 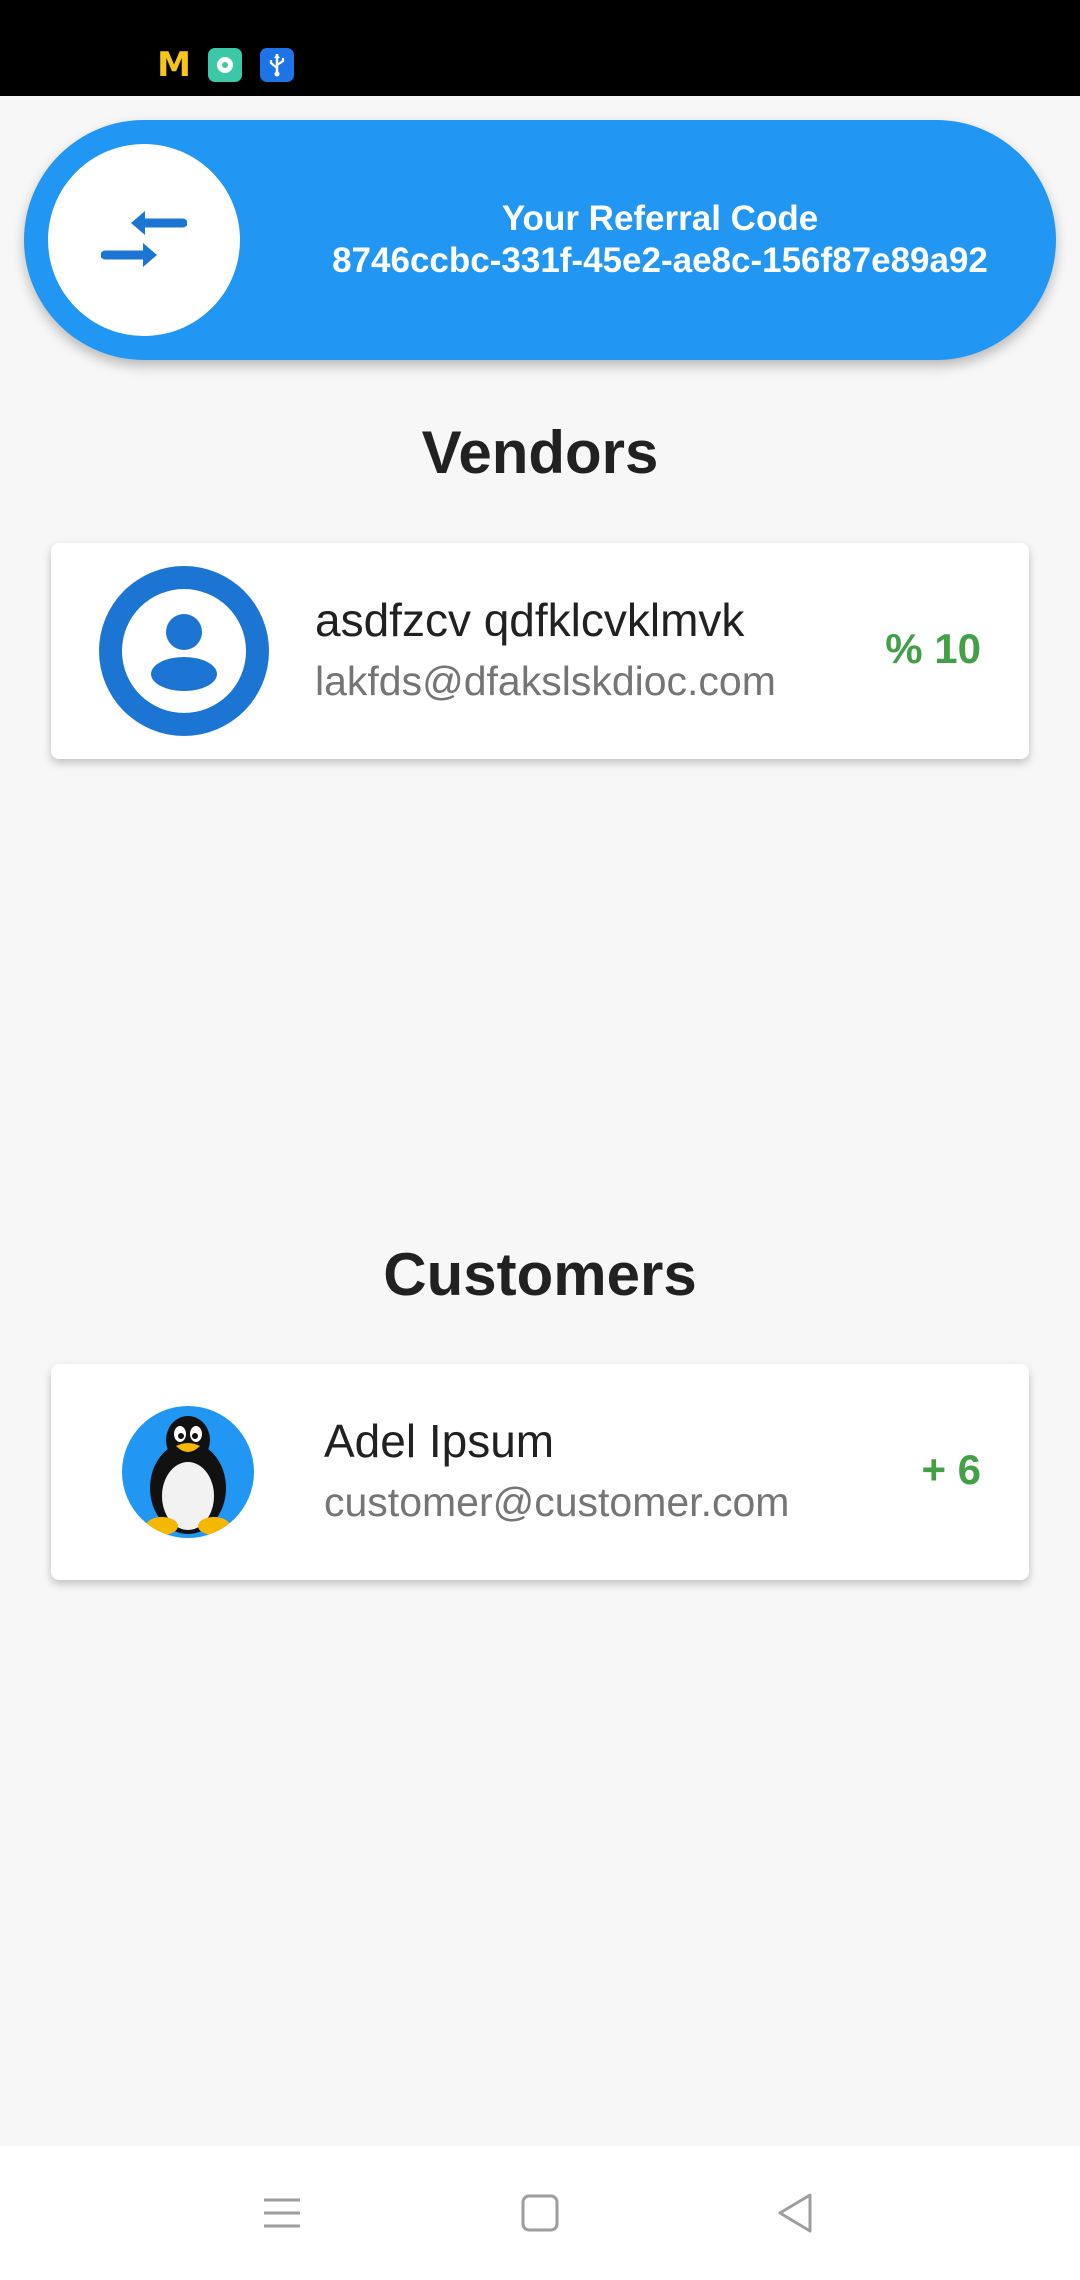 What do you see at coordinates (439, 1441) in the screenshot?
I see `customer-name: Adel Ipsum` at bounding box center [439, 1441].